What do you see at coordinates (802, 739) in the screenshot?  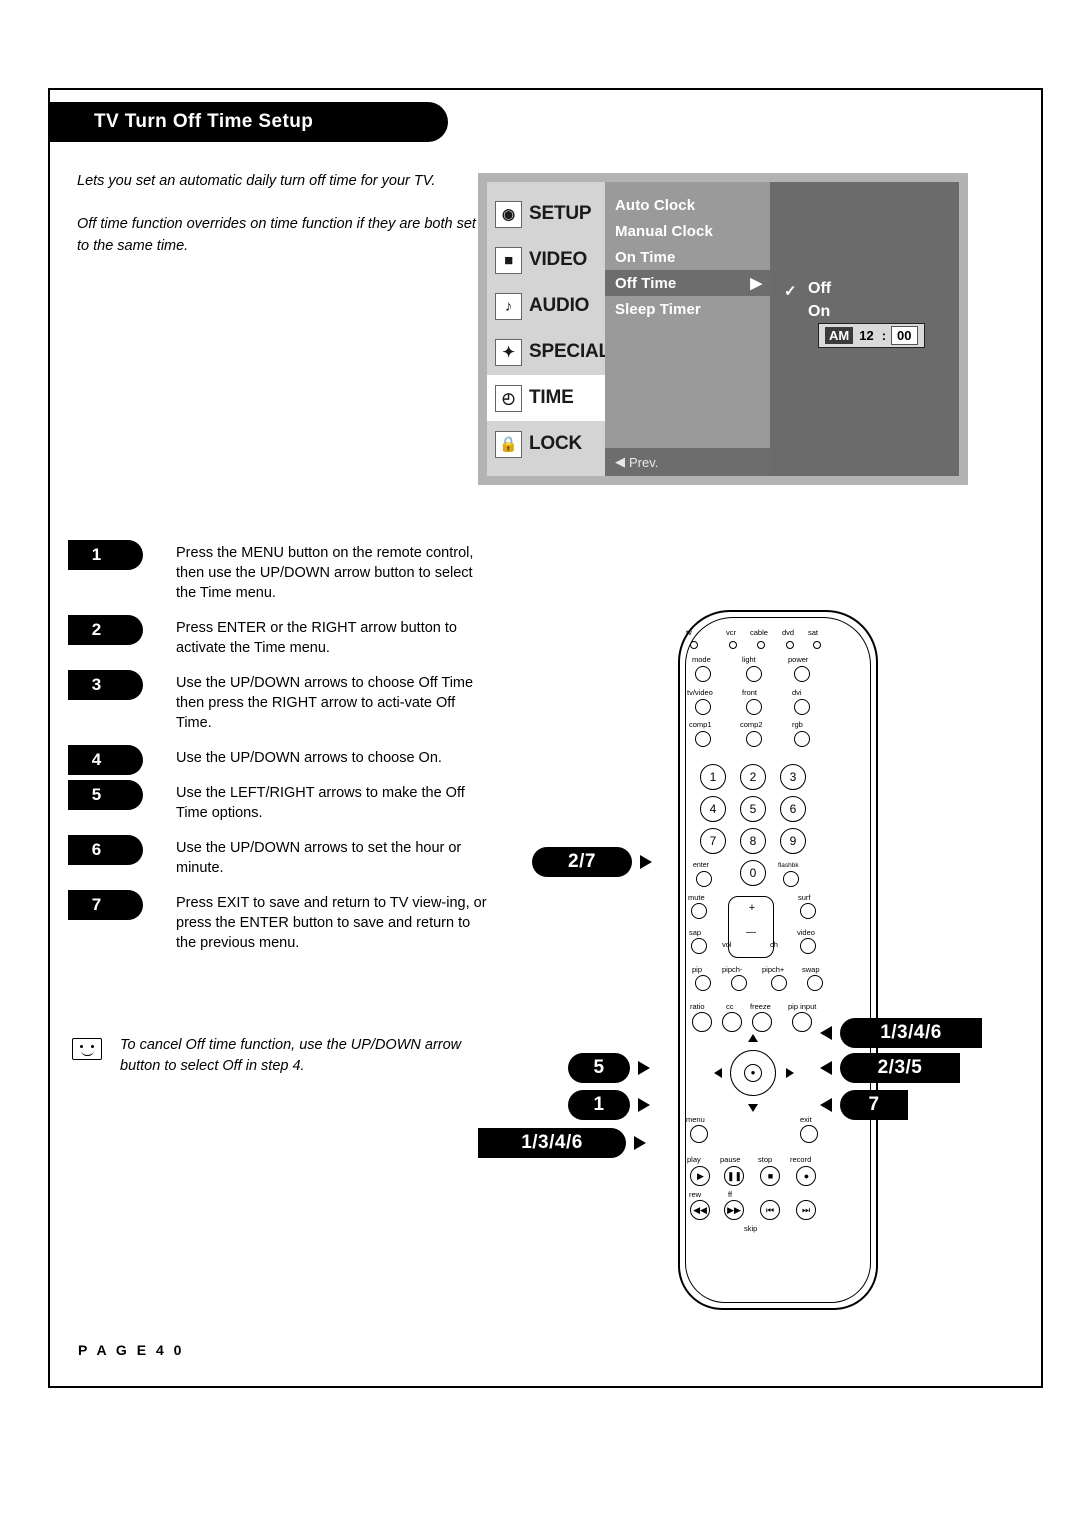 I see `remote-key-rgb` at bounding box center [802, 739].